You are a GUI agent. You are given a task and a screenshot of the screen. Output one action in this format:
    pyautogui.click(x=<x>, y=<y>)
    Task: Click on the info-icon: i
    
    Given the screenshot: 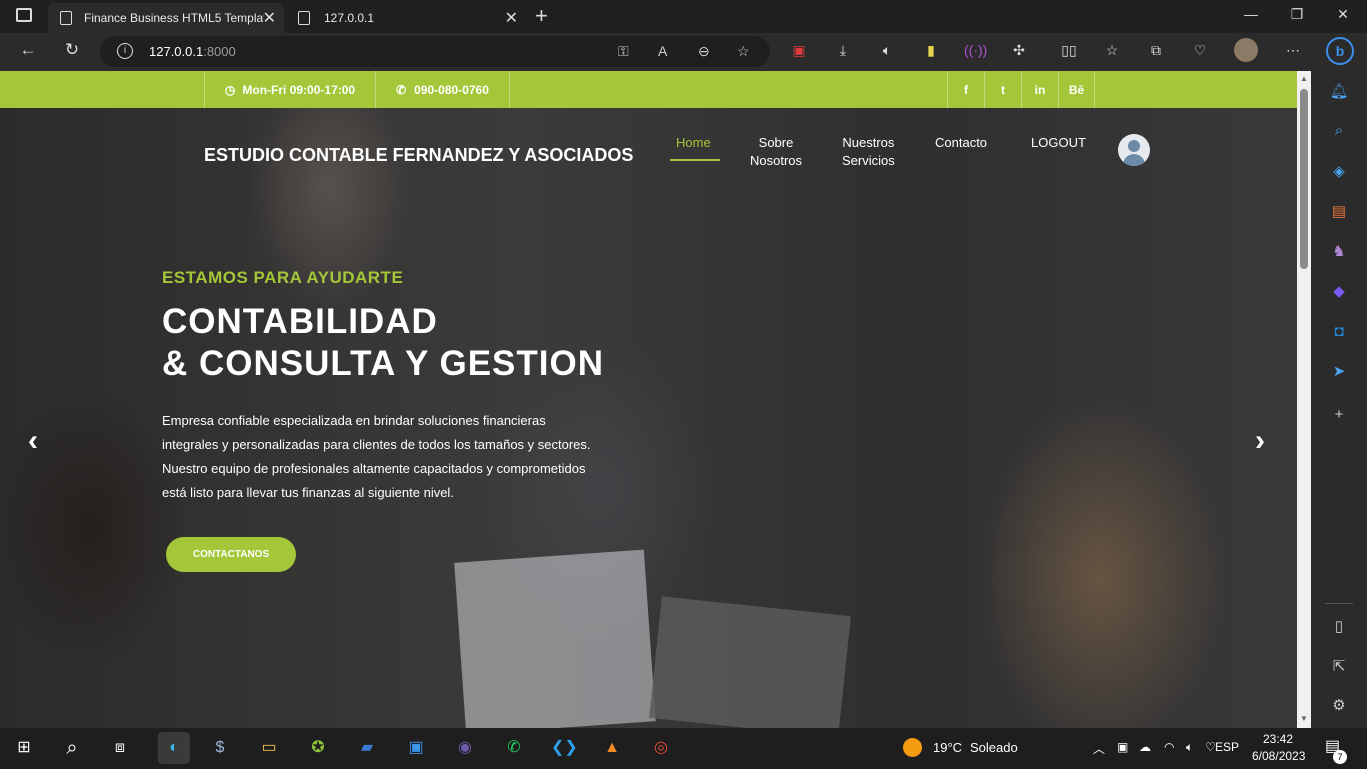 What is the action you would take?
    pyautogui.click(x=125, y=51)
    